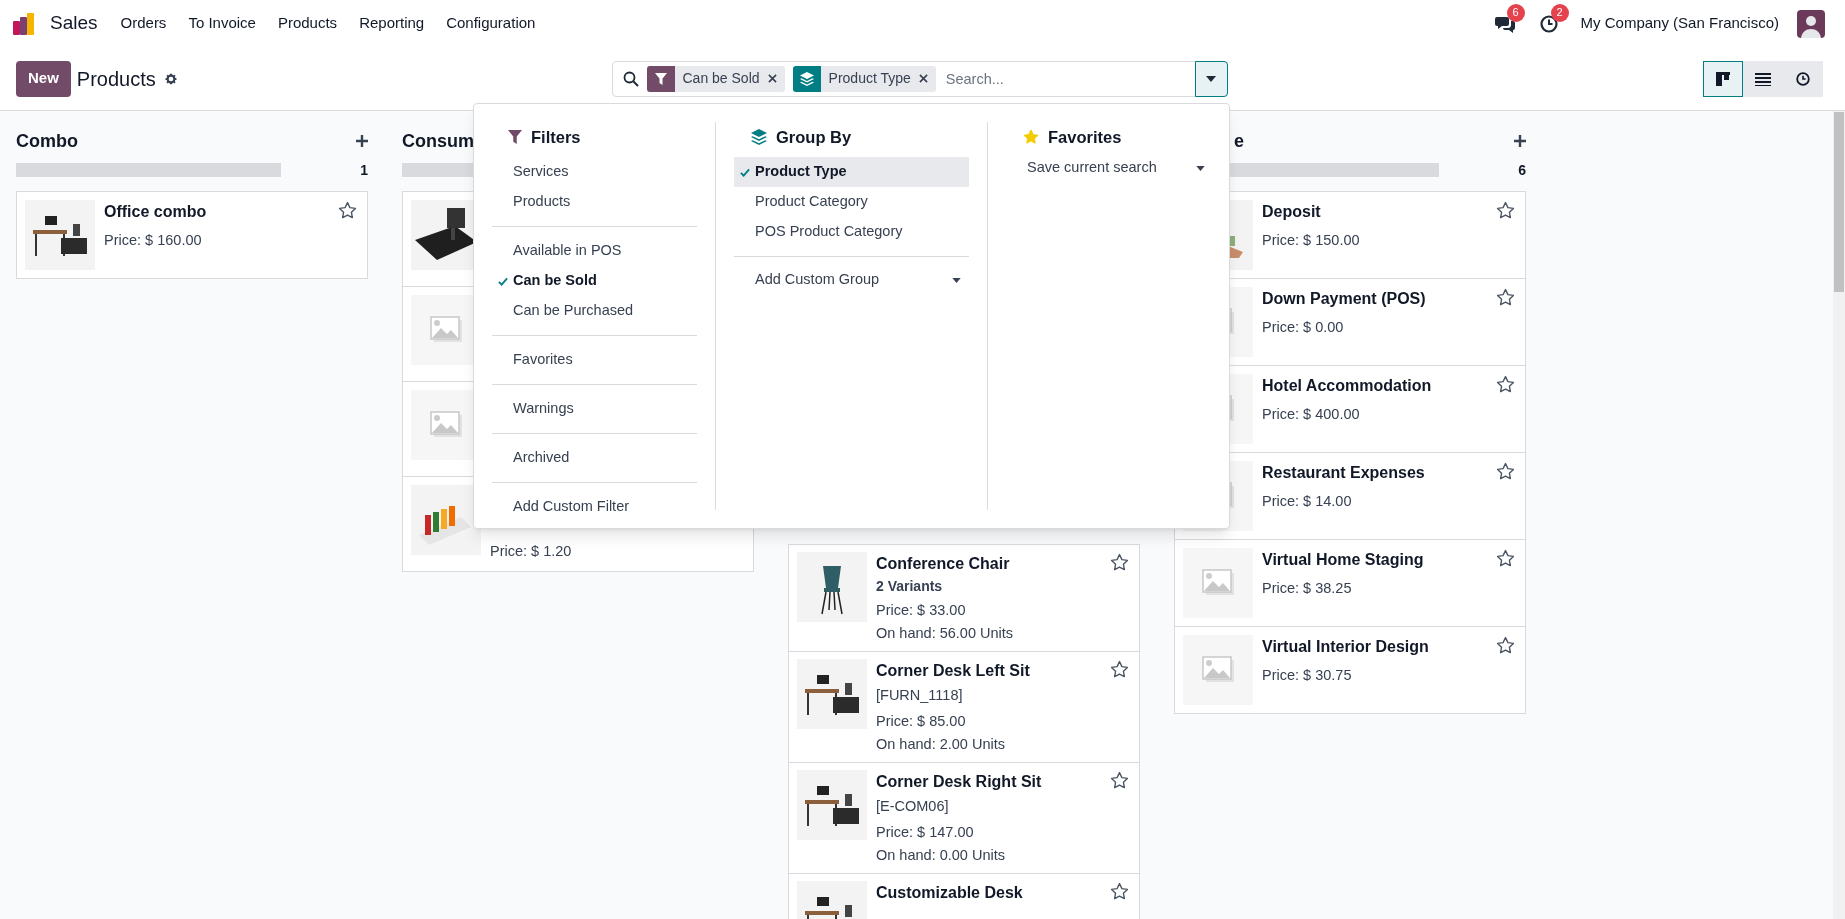 The height and width of the screenshot is (919, 1845). I want to click on select-label: Add Custom Group, so click(817, 280).